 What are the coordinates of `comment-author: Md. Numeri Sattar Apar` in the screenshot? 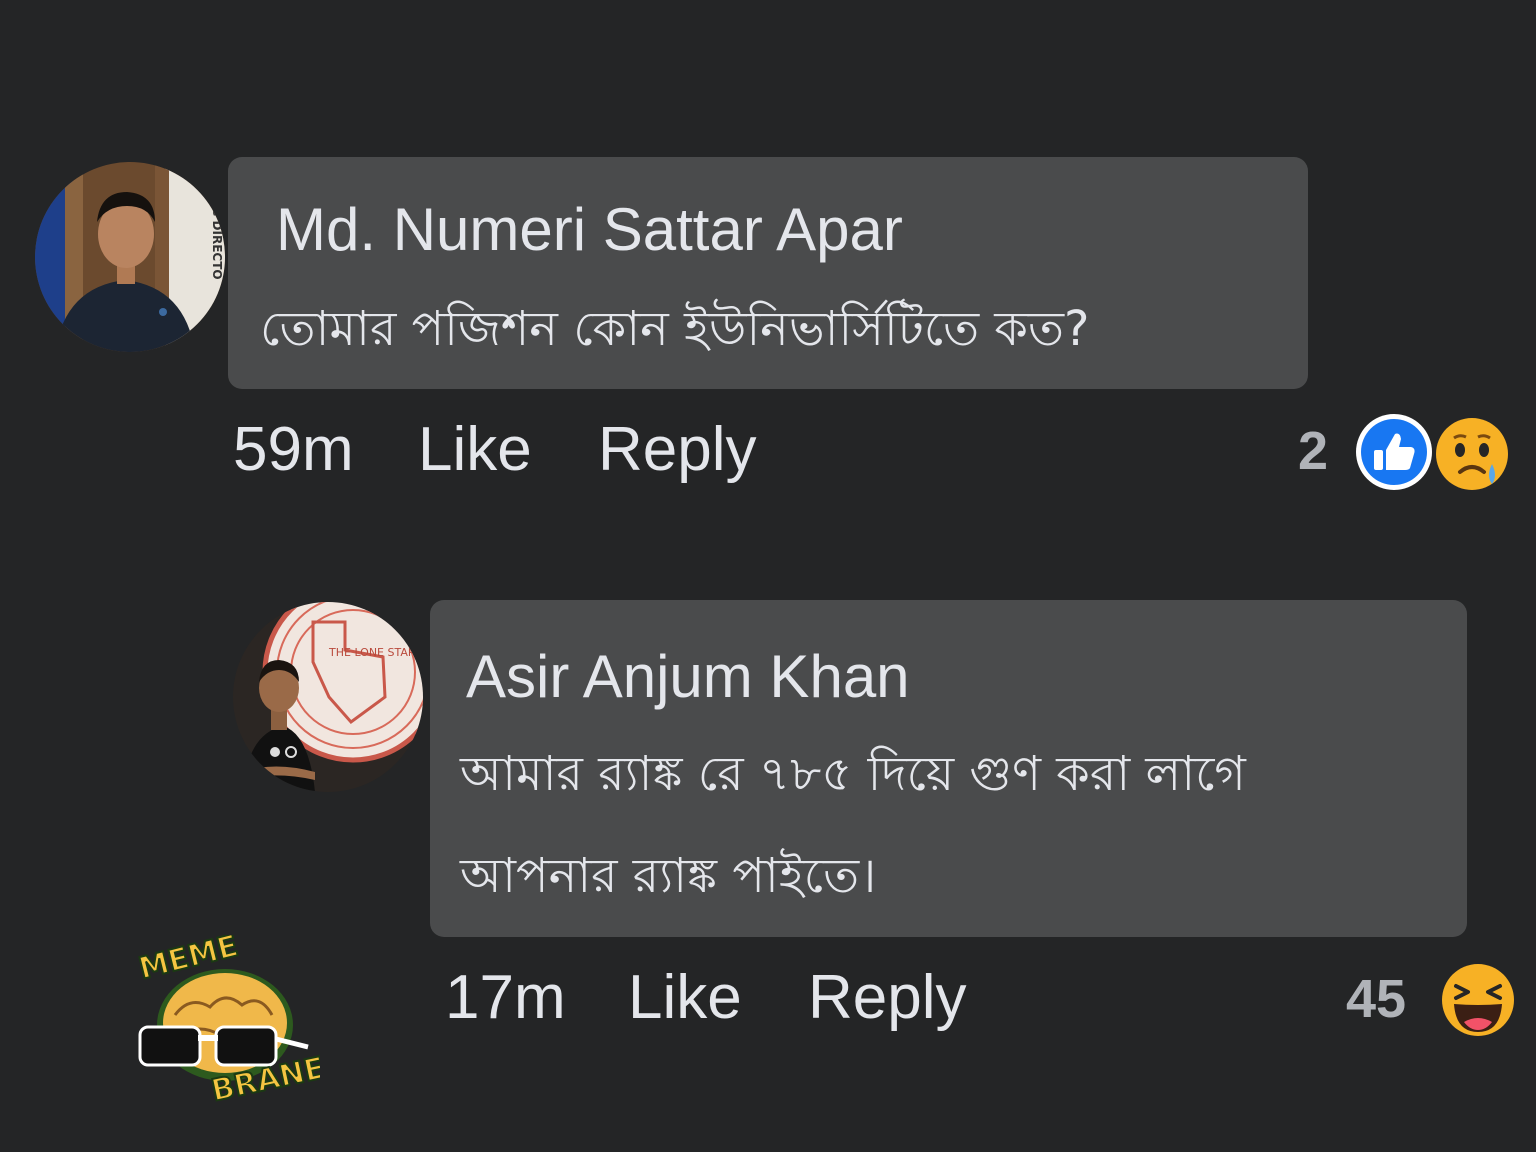 It's located at (589, 229).